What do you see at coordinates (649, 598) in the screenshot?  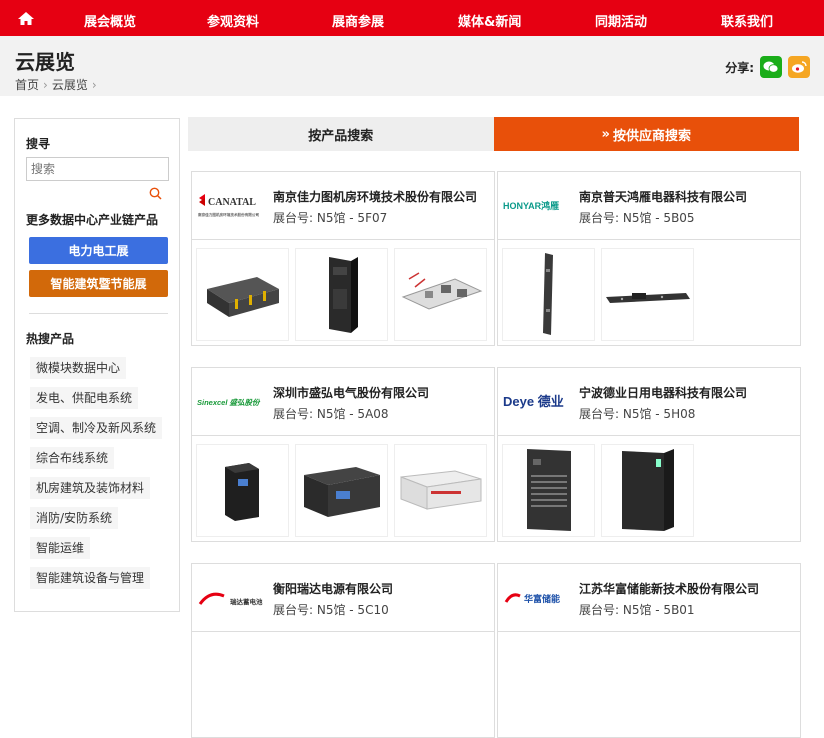 I see `exhibitor-header: 华富储能 江苏华富储能新技术股份有限公司 展台号: N5馆 - 5B01` at bounding box center [649, 598].